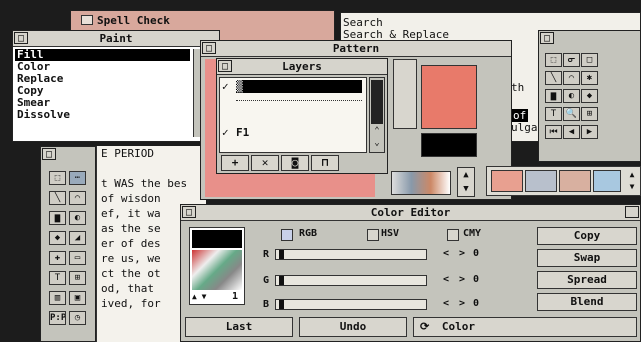 This screenshot has height=342, width=641. I want to click on first-frame-icon: ⏮, so click(553, 132).